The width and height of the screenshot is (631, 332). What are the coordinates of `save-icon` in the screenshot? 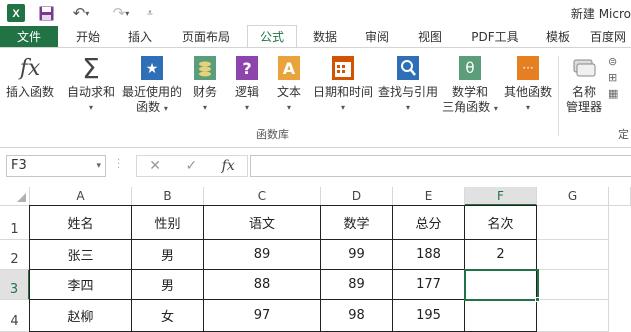 It's located at (46, 13).